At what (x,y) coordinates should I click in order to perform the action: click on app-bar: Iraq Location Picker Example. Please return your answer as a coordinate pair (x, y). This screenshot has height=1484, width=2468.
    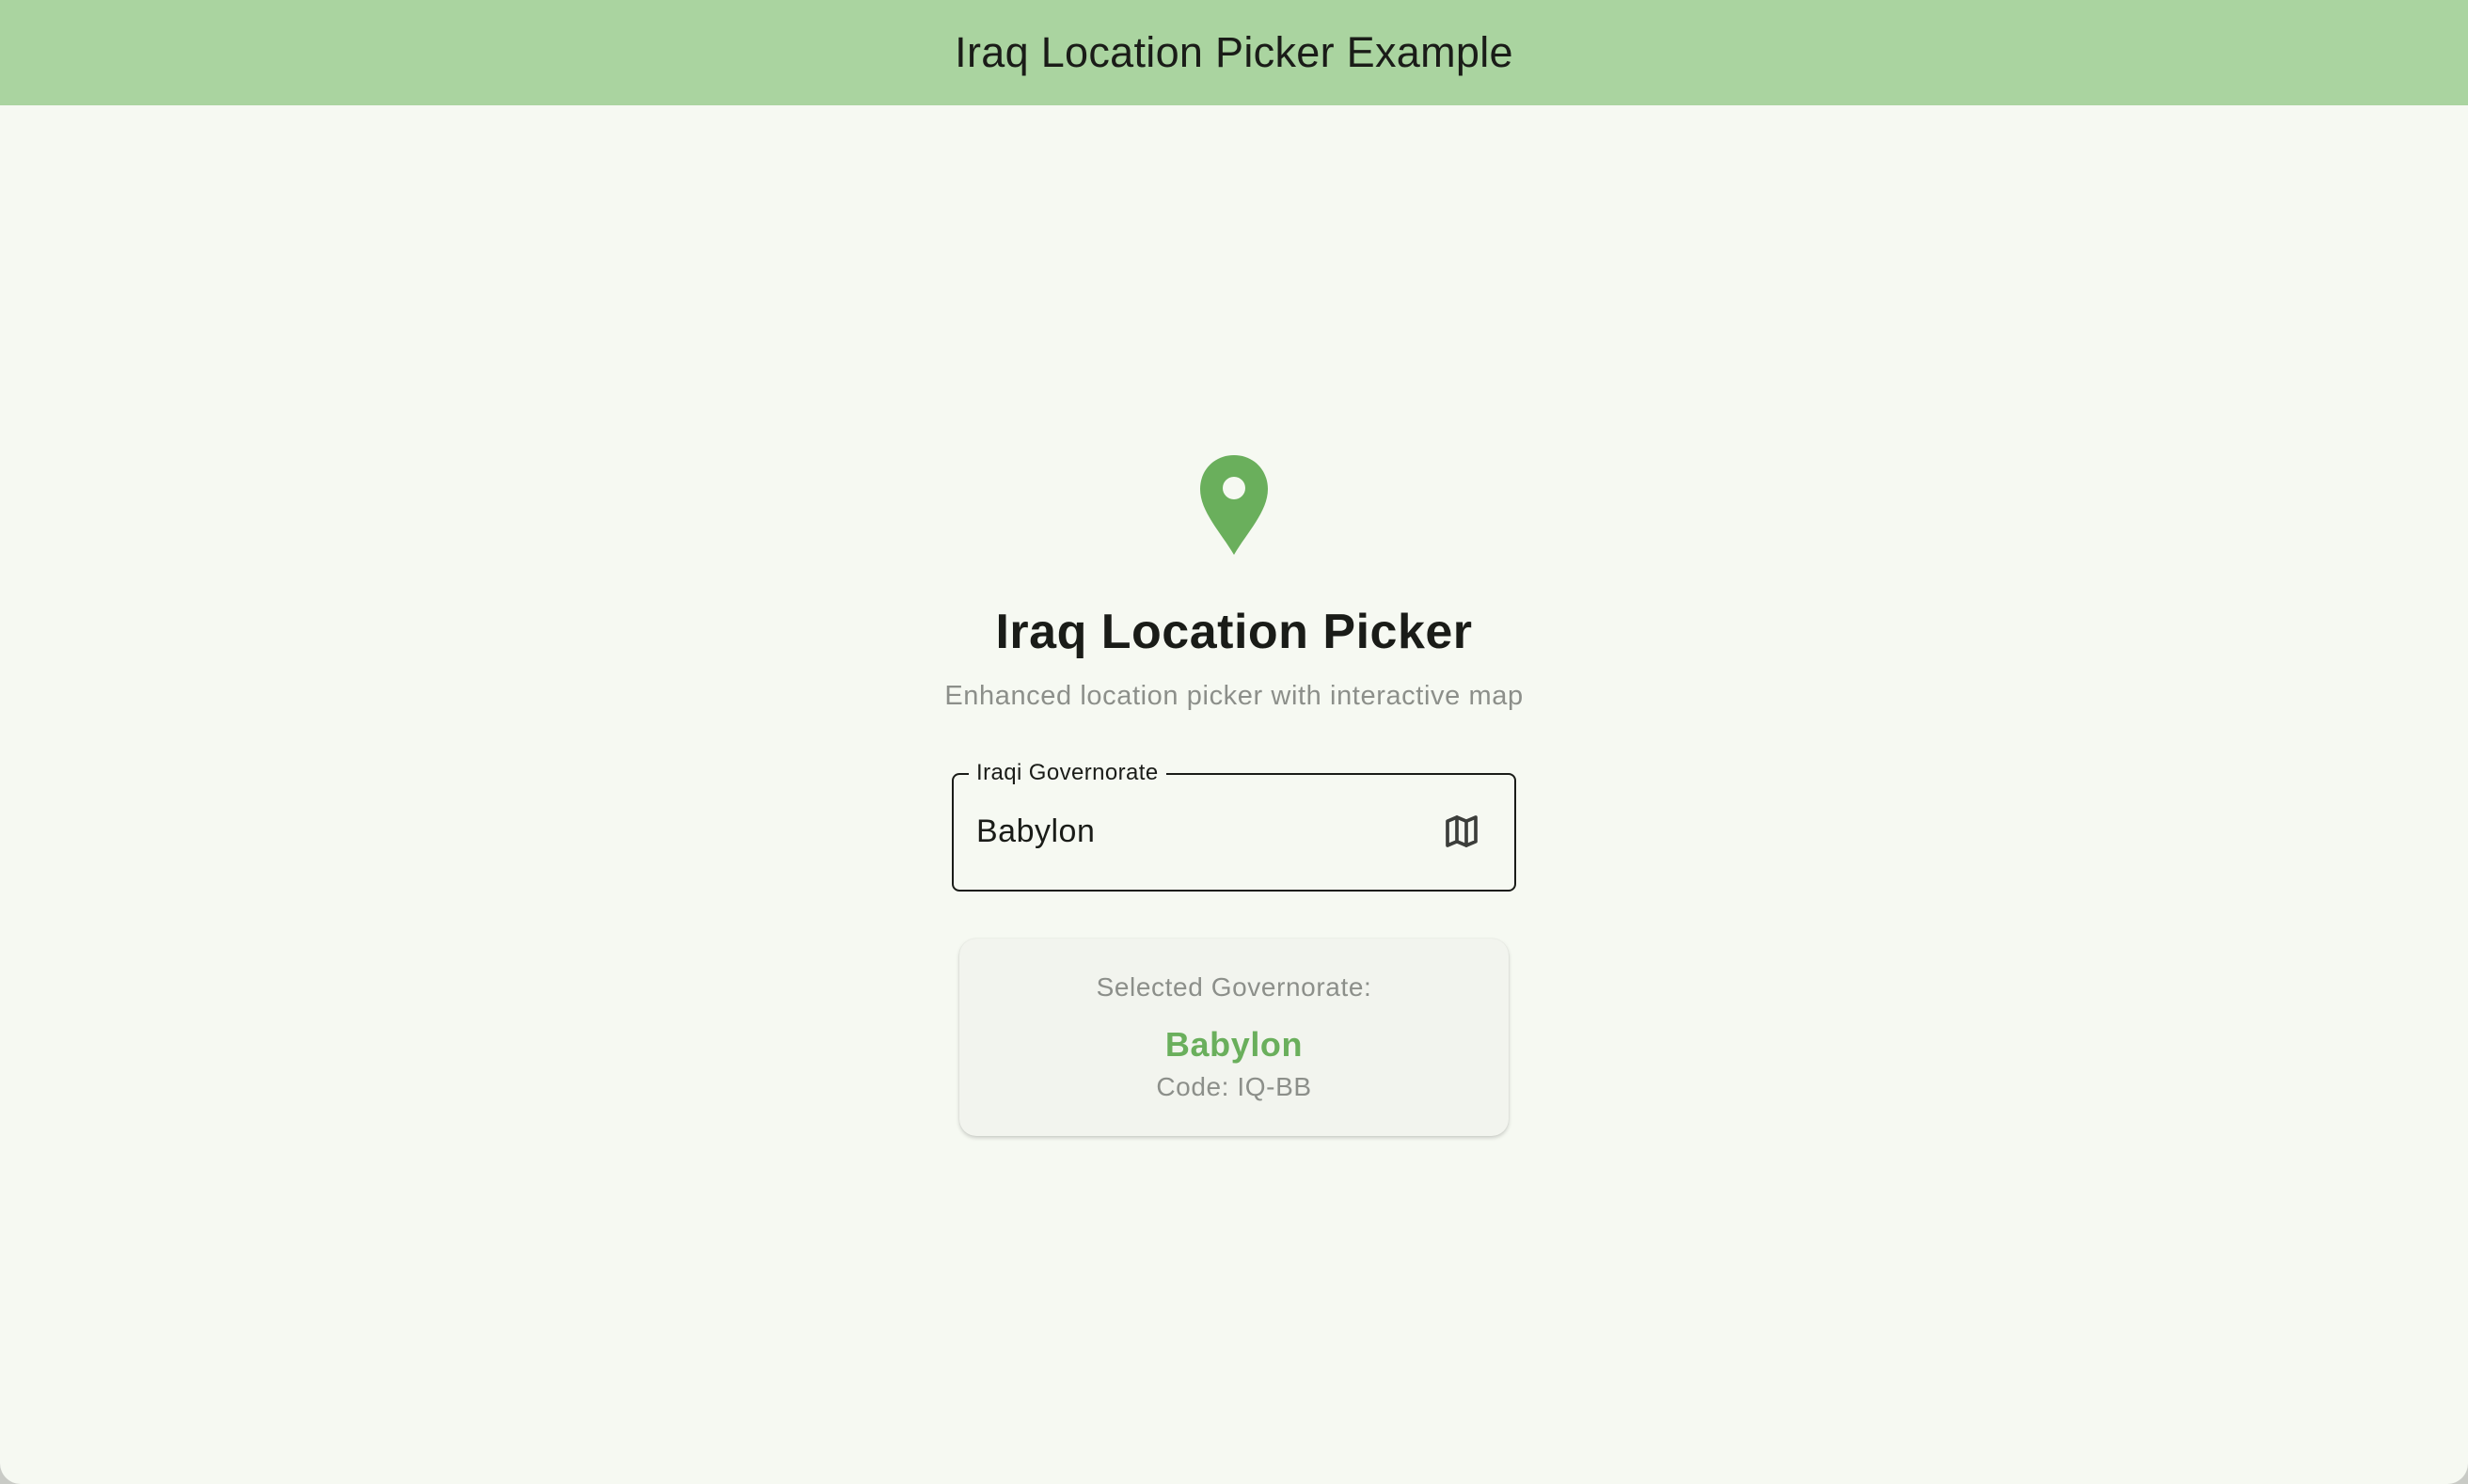
    Looking at the image, I should click on (1234, 52).